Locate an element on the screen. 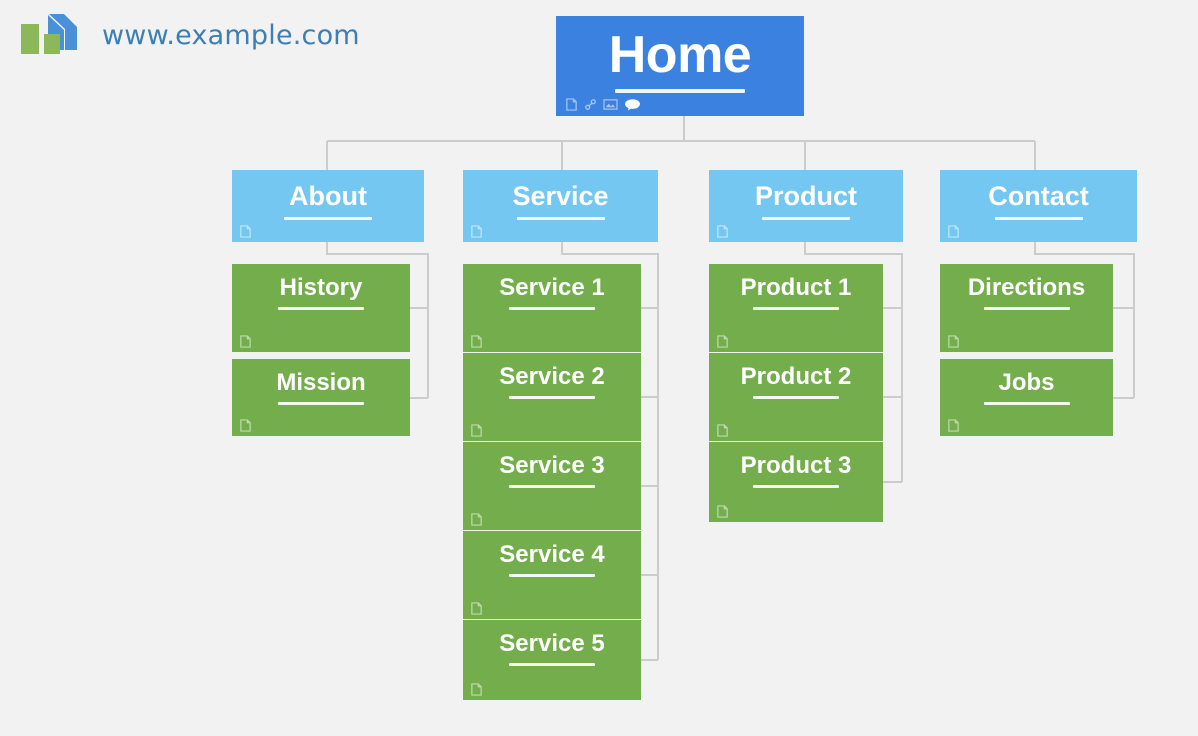  brand-header: www.example.com is located at coordinates (189, 35).